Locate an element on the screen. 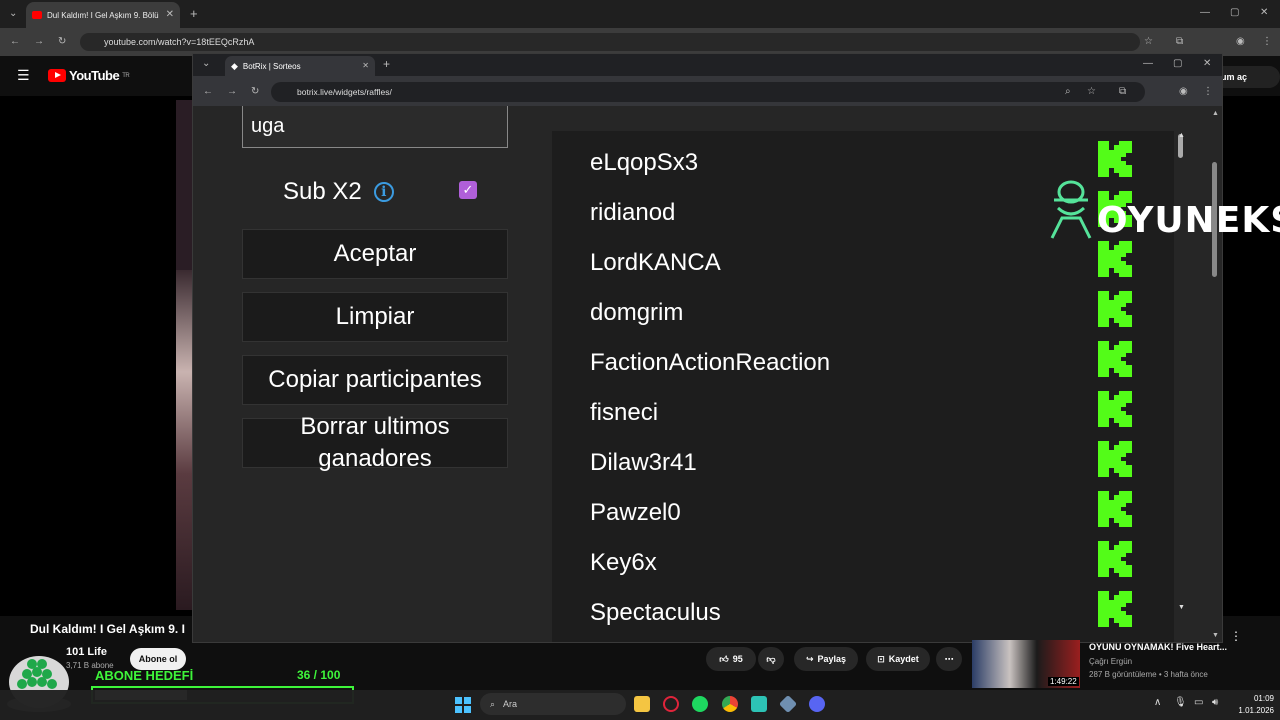 This screenshot has height=720, width=1280. back-icon: ← is located at coordinates (15, 42).